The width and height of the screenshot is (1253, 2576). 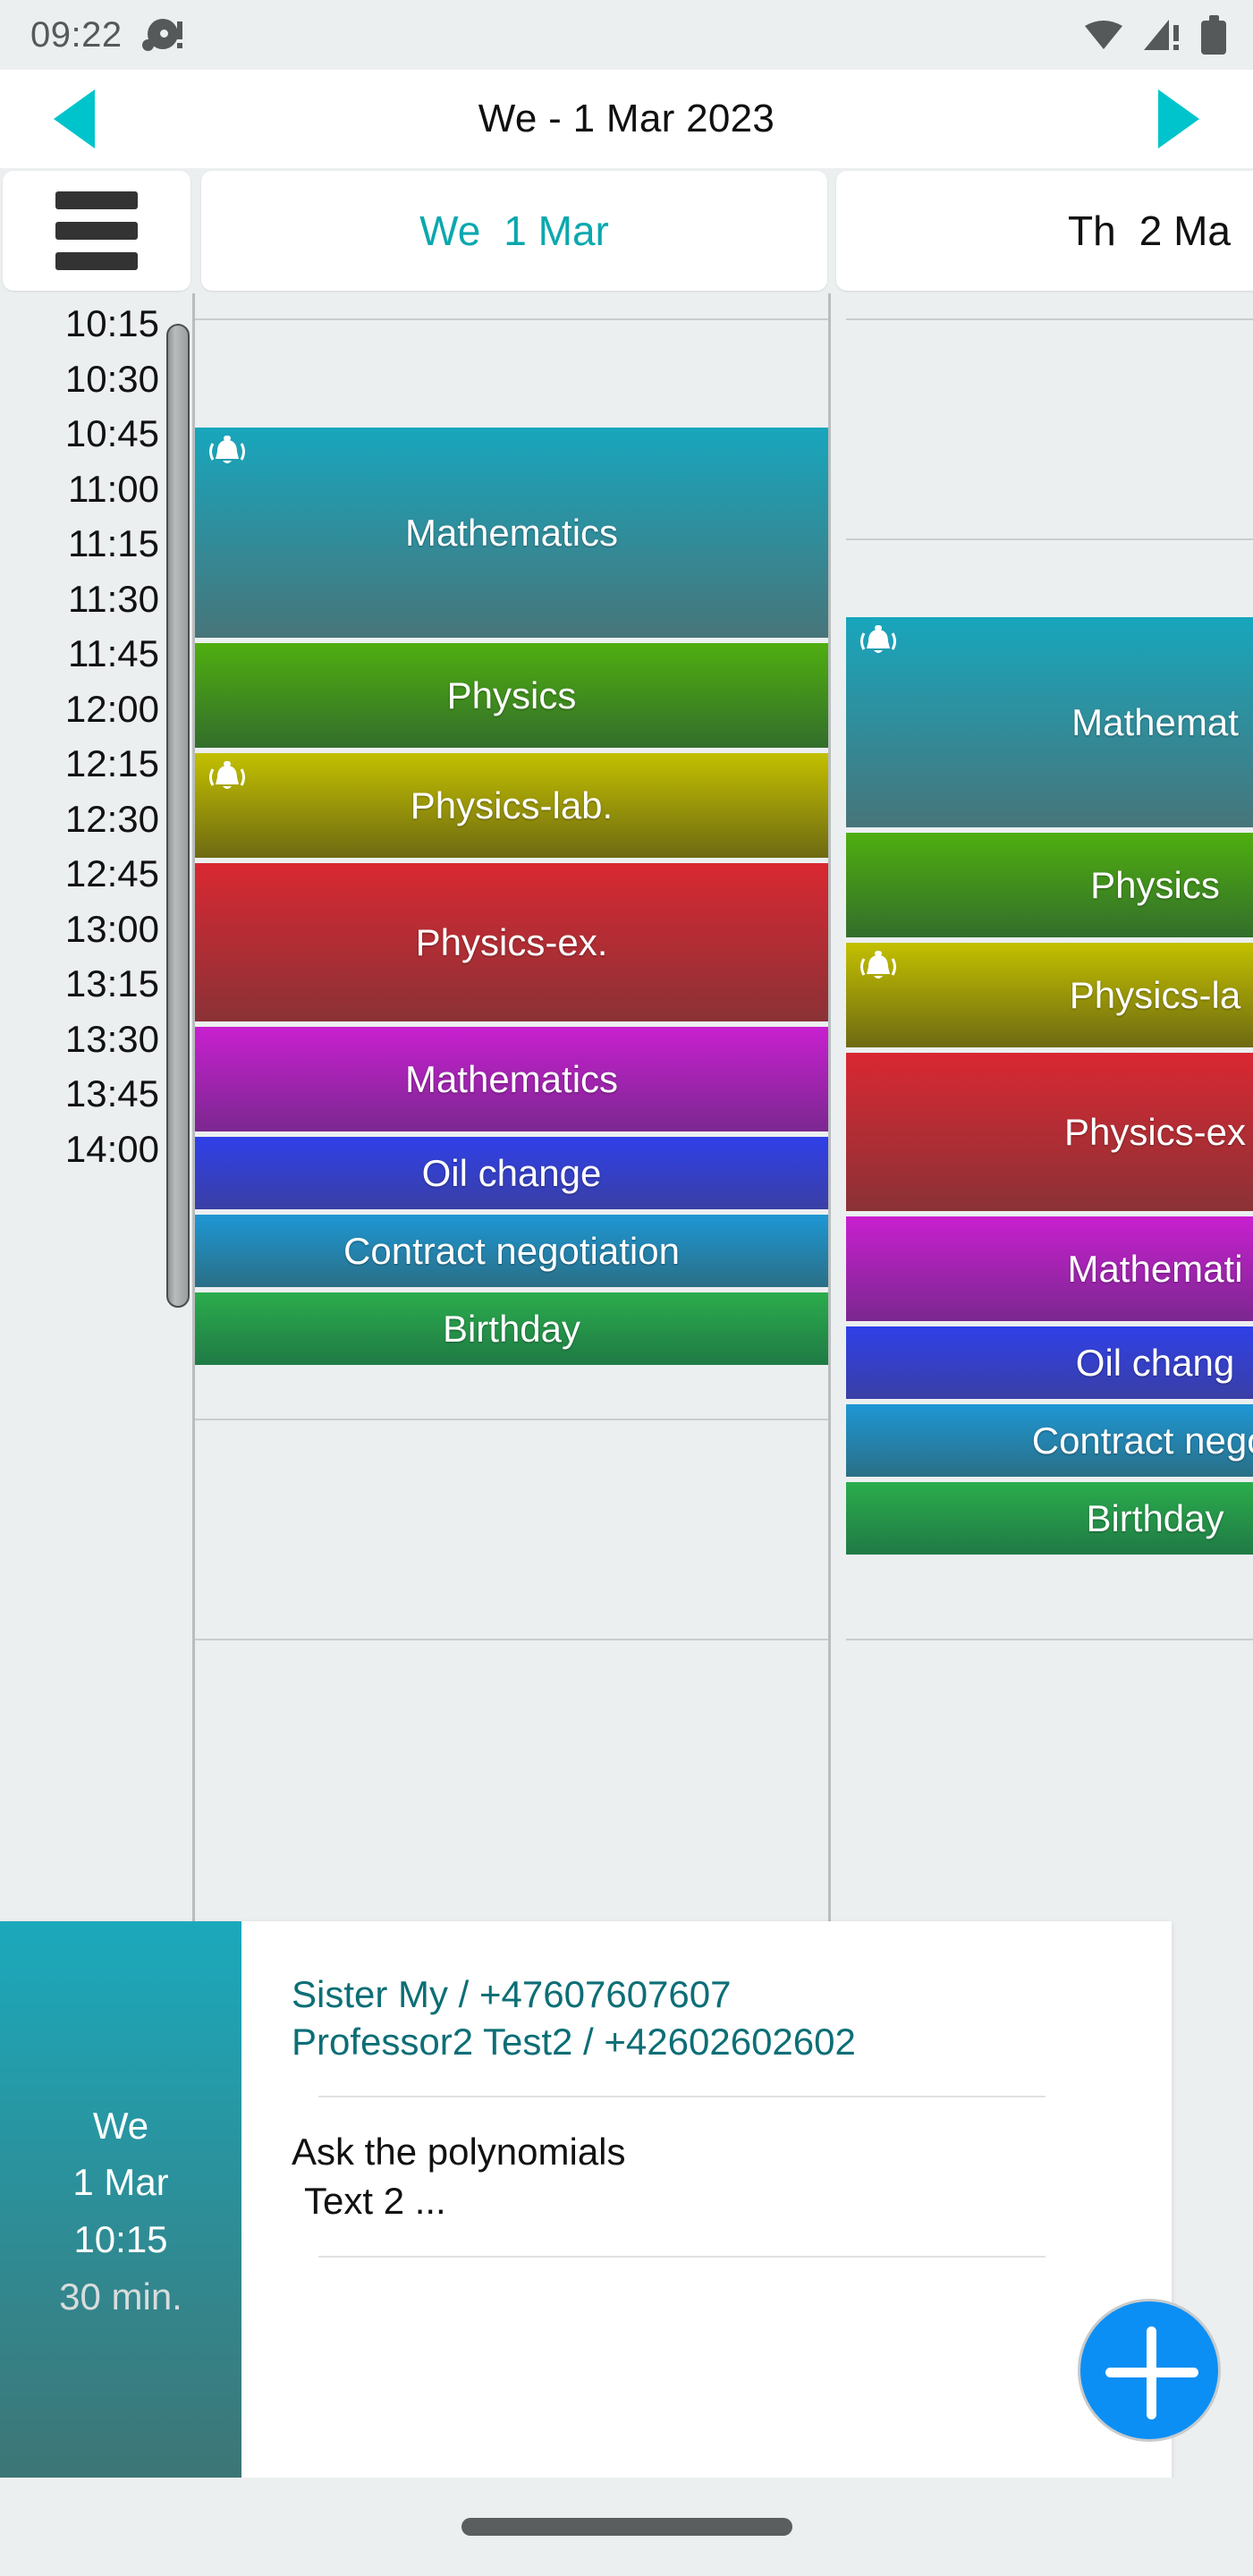 What do you see at coordinates (1049, 1270) in the screenshot?
I see `calendar-event: Mathemati` at bounding box center [1049, 1270].